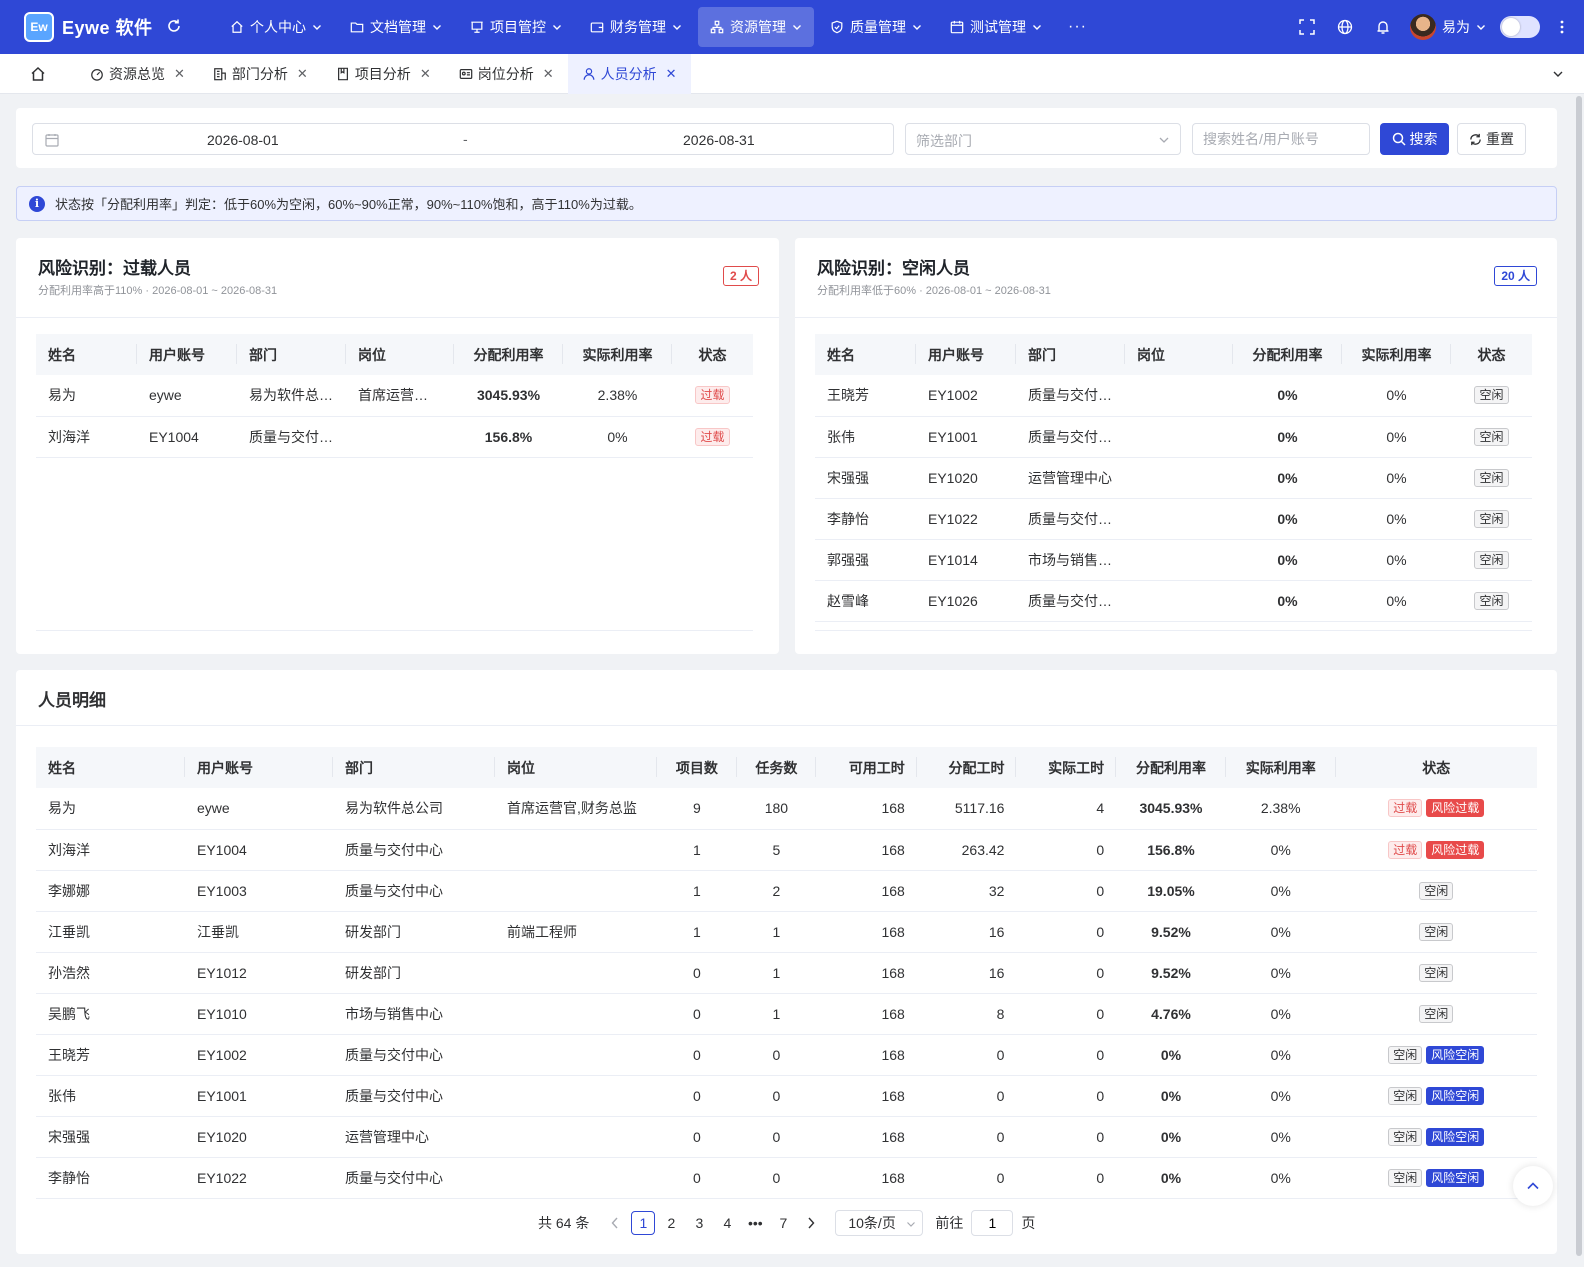  What do you see at coordinates (1579, 676) in the screenshot?
I see `page-scrollbar` at bounding box center [1579, 676].